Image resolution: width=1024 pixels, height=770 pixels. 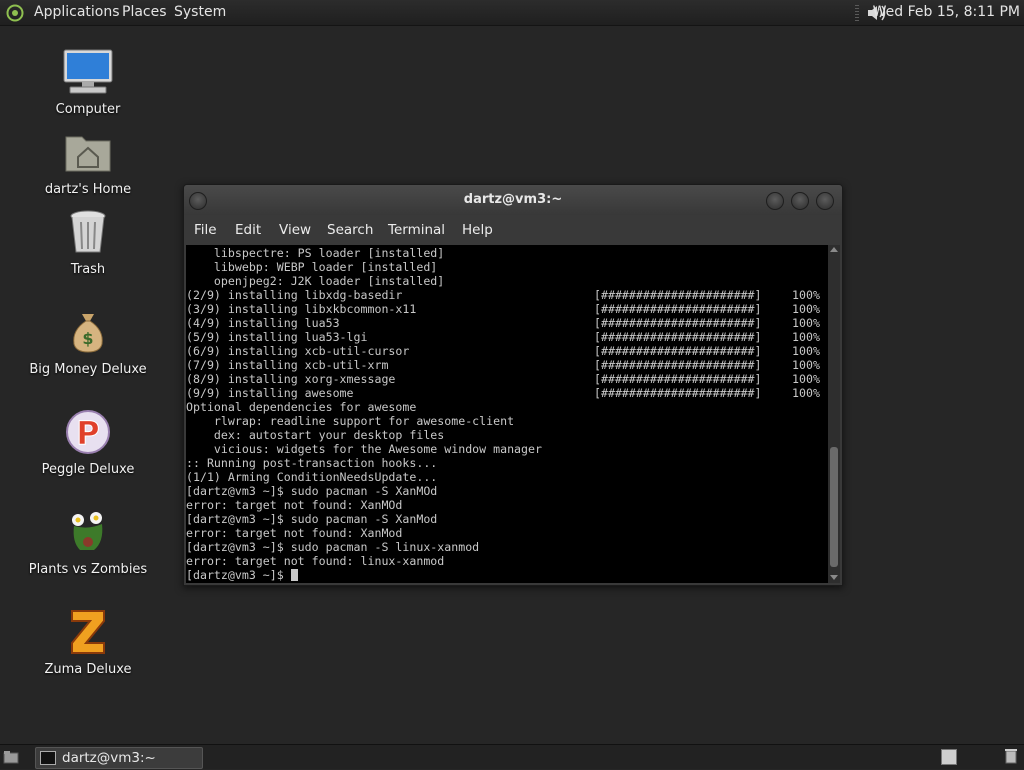 What do you see at coordinates (200, 12) in the screenshot?
I see `system-menu: System` at bounding box center [200, 12].